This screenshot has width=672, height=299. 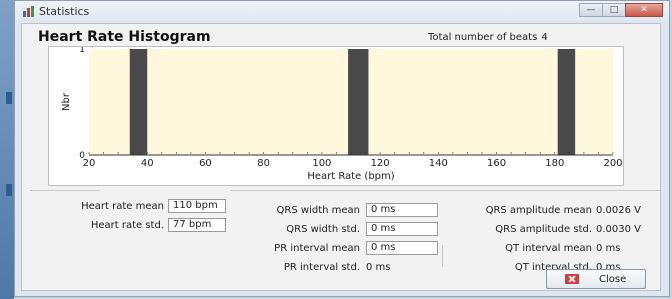 I want to click on close-icon, so click(x=572, y=279).